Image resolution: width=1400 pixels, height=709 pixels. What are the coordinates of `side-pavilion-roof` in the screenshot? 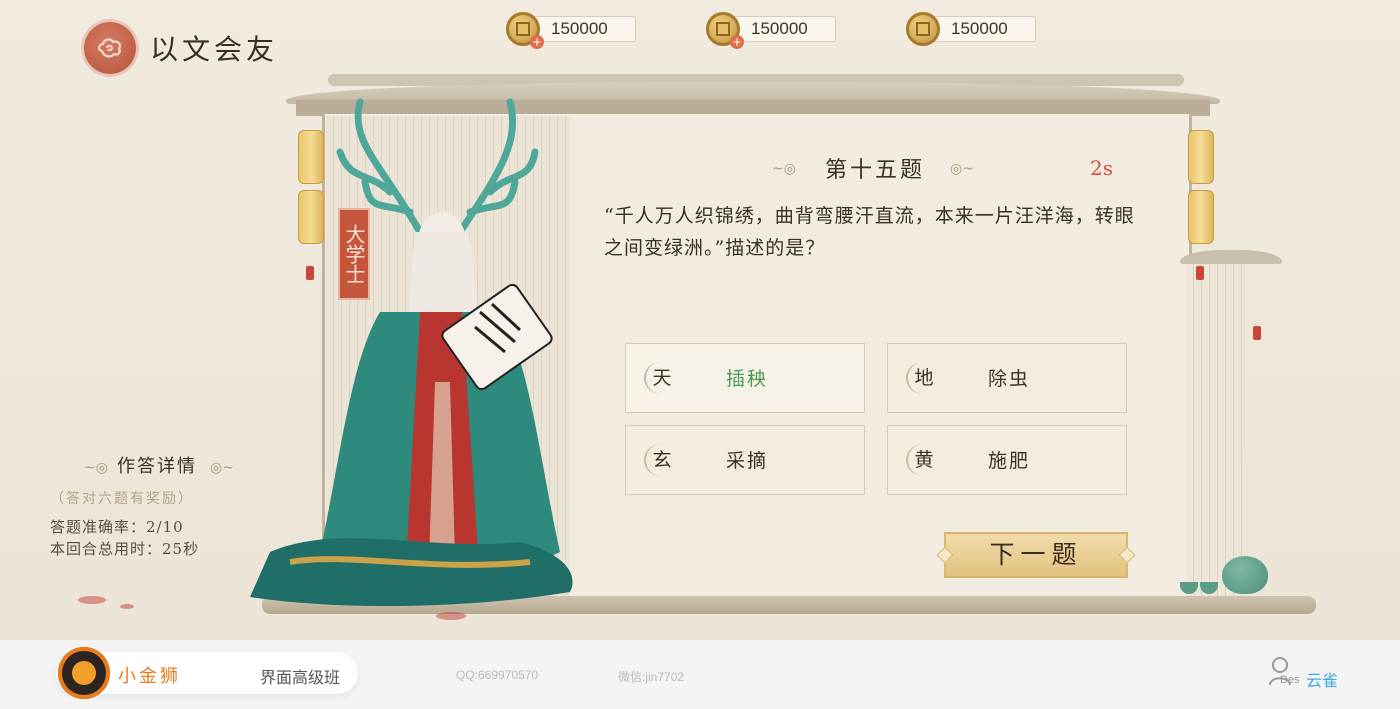 It's located at (1231, 257).